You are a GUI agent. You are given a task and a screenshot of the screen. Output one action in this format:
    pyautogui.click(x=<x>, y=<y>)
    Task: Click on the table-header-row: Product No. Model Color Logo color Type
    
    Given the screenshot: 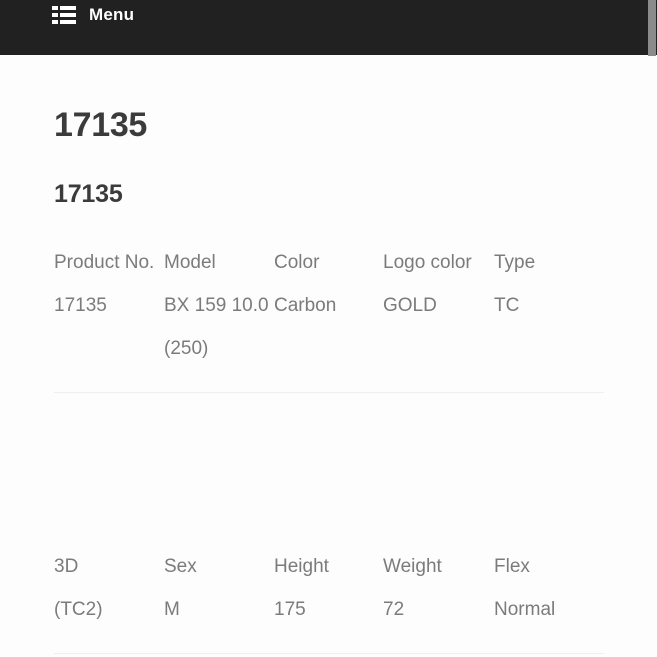 What is the action you would take?
    pyautogui.click(x=329, y=262)
    